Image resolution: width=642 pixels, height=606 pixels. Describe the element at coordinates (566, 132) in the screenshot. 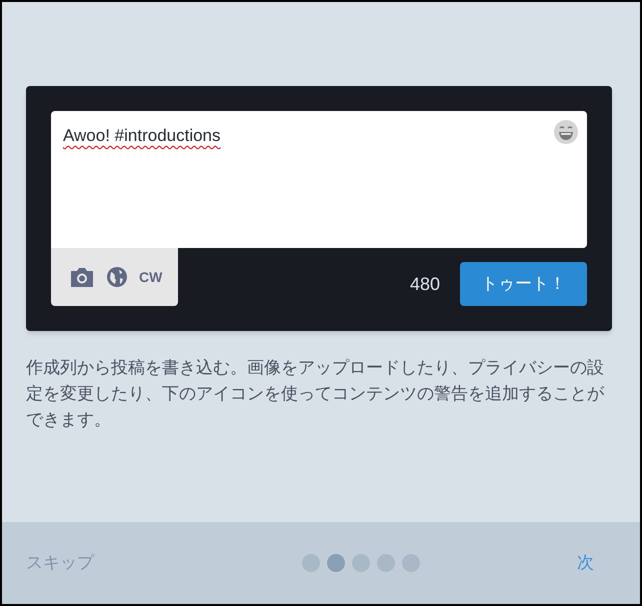

I see `emoji-icon` at that location.